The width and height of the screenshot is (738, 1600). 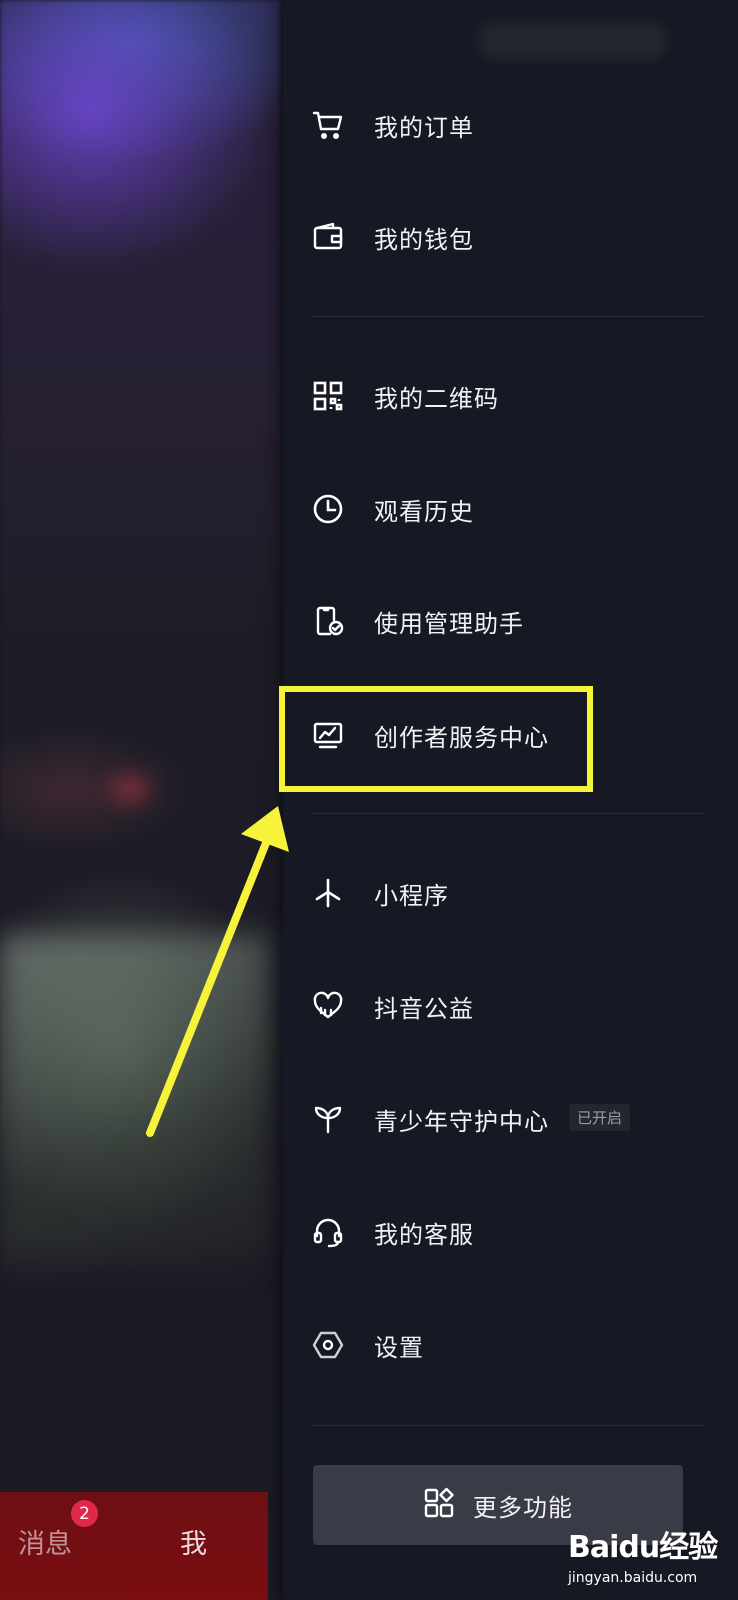 I want to click on more-features-label: 更多功能, so click(x=523, y=1507).